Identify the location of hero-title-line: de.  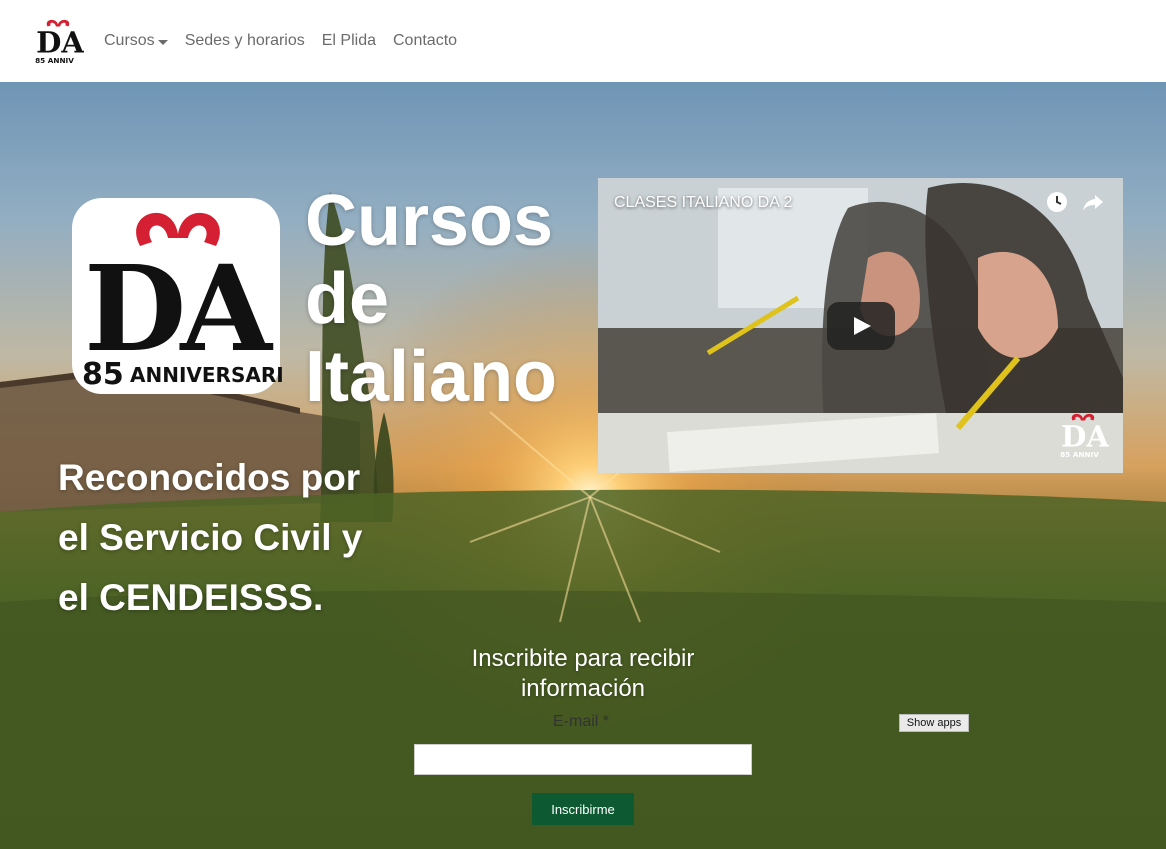
(347, 299).